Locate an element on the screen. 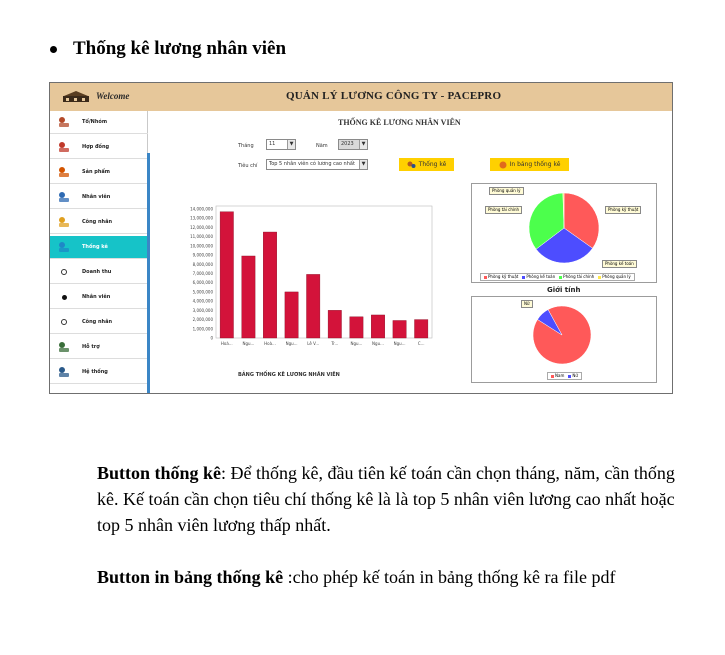 The height and width of the screenshot is (655, 725). print-button: In bảng thống kê is located at coordinates (529, 164).